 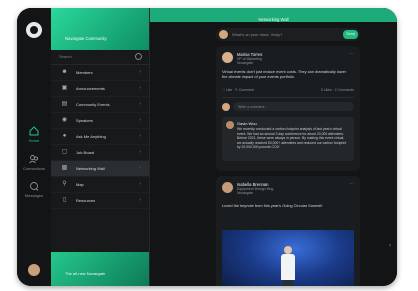 What do you see at coordinates (64, 72) in the screenshot?
I see `members-icon: ☻` at bounding box center [64, 72].